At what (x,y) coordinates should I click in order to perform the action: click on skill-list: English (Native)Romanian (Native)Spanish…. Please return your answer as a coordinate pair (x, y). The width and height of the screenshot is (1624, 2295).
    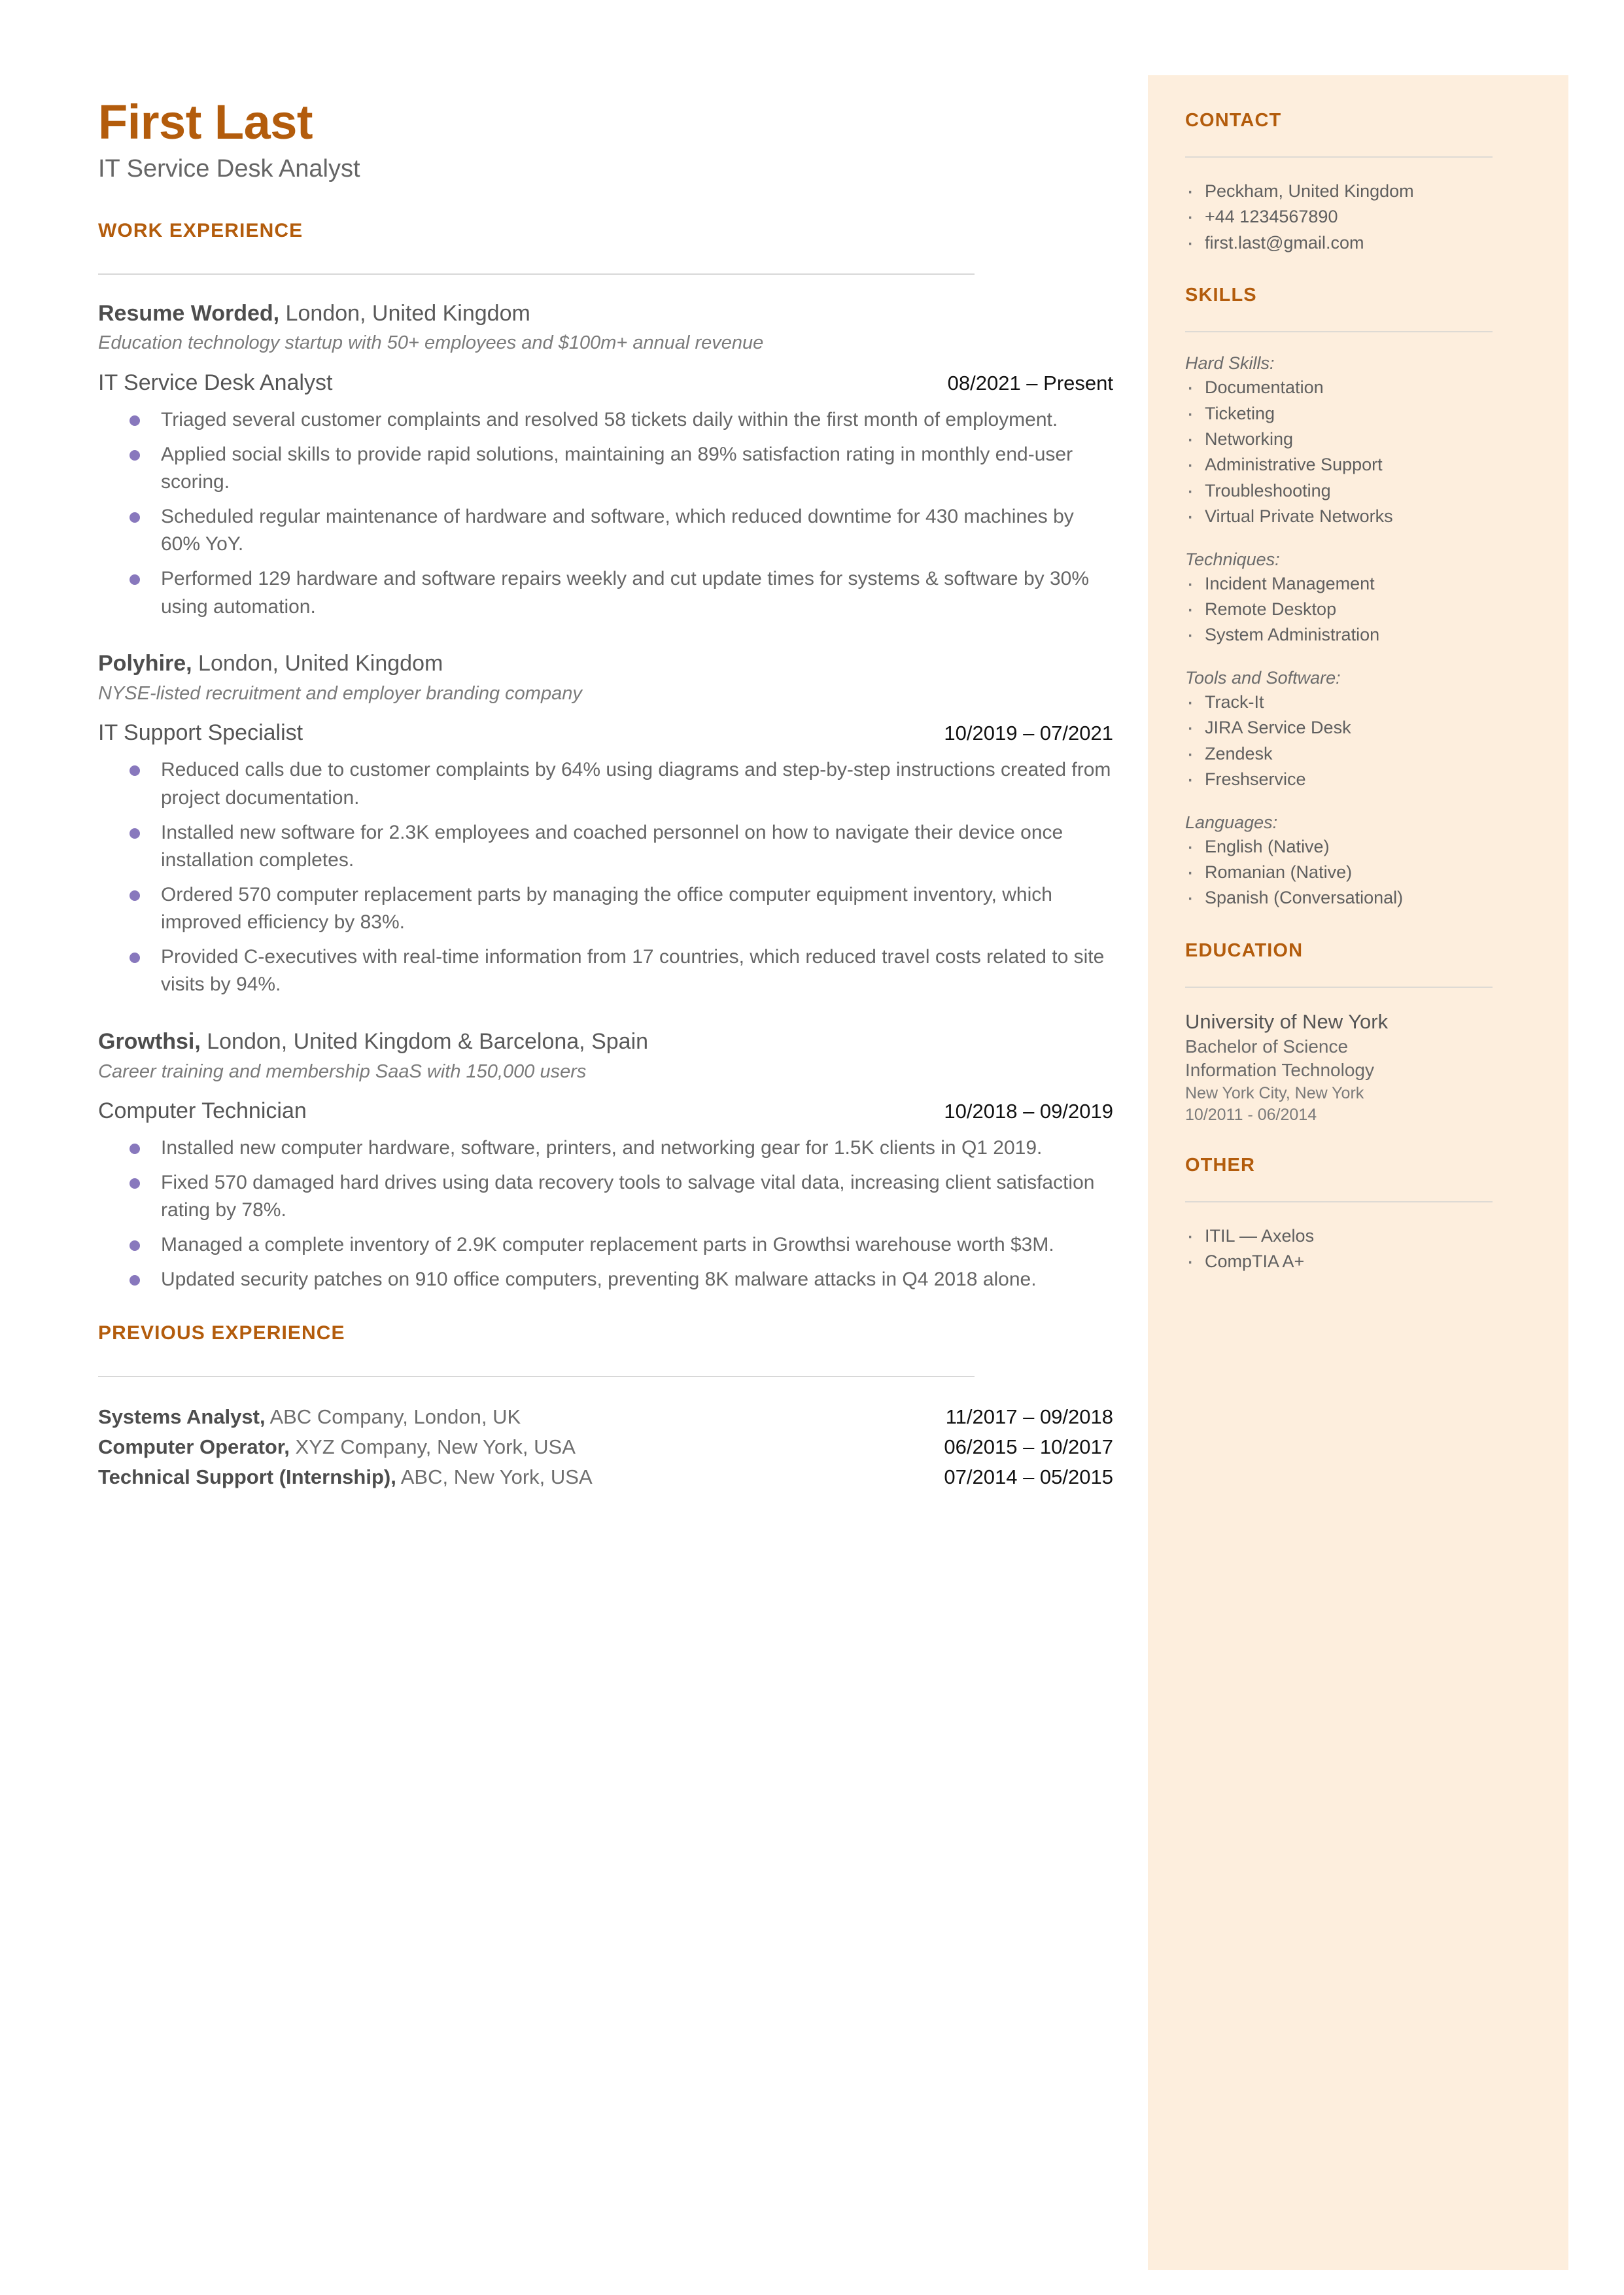
    Looking at the image, I should click on (1358, 872).